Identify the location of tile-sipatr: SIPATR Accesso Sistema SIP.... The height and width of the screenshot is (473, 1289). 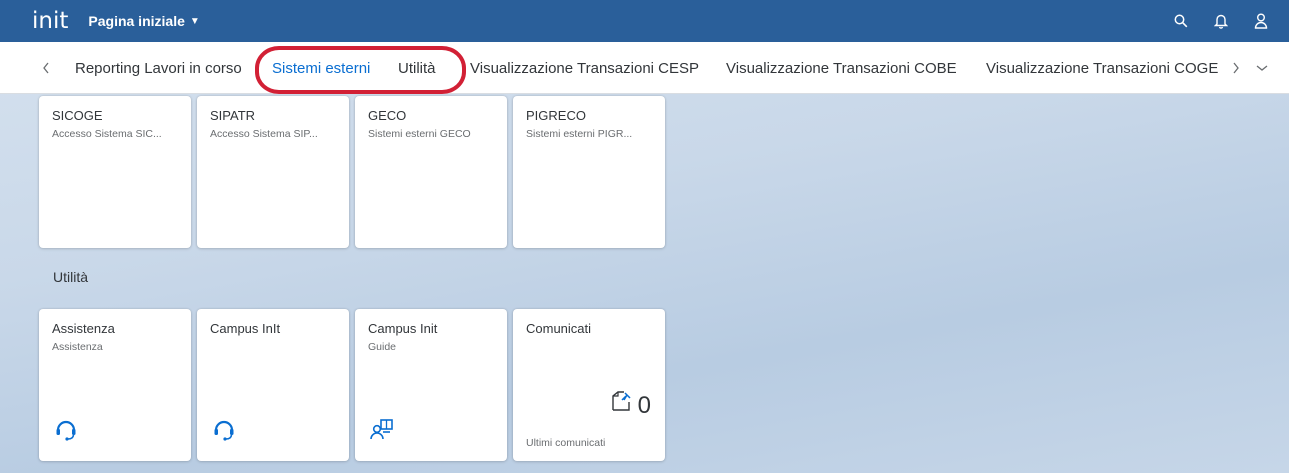
(273, 172).